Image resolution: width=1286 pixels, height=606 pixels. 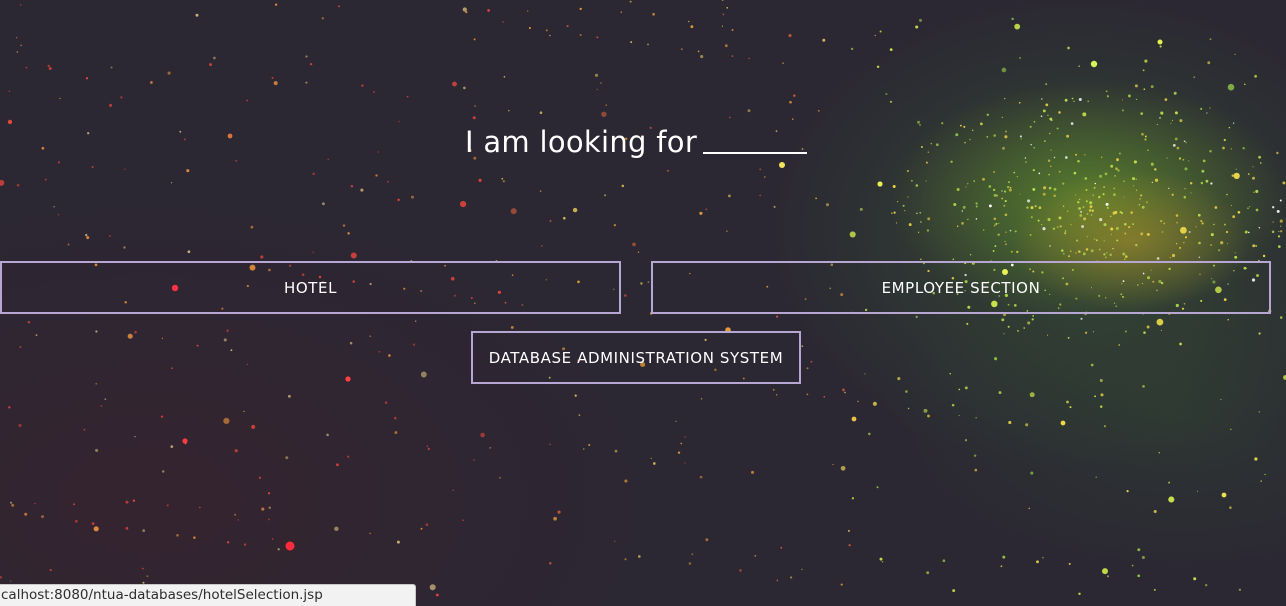 I want to click on database-administration-button: DATABASE ADMINISTRATION SYSTEM, so click(x=636, y=357).